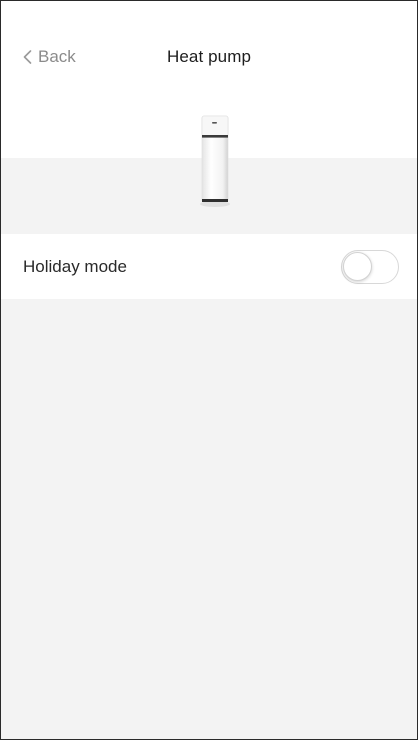  I want to click on holiday-mode-toggle, so click(370, 266).